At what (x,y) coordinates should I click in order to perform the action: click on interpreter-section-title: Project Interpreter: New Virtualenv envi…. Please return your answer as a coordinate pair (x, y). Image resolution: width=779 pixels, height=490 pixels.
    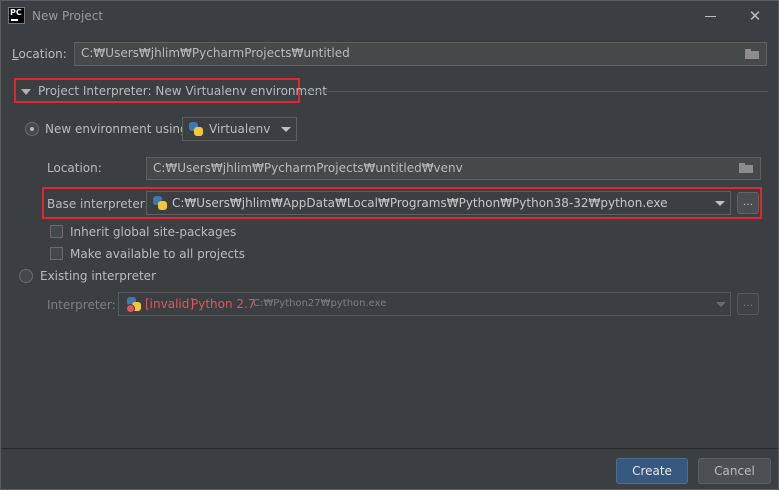
    Looking at the image, I should click on (182, 91).